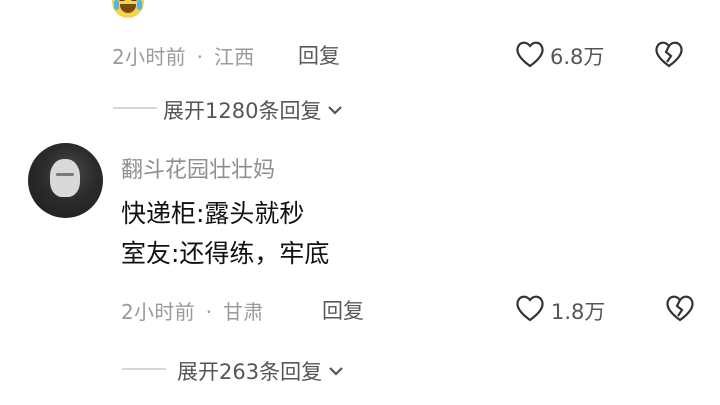 Image resolution: width=720 pixels, height=405 pixels. Describe the element at coordinates (225, 234) in the screenshot. I see `comment-text: 快递柜:露头就秒 室友:还得练，牢底` at that location.